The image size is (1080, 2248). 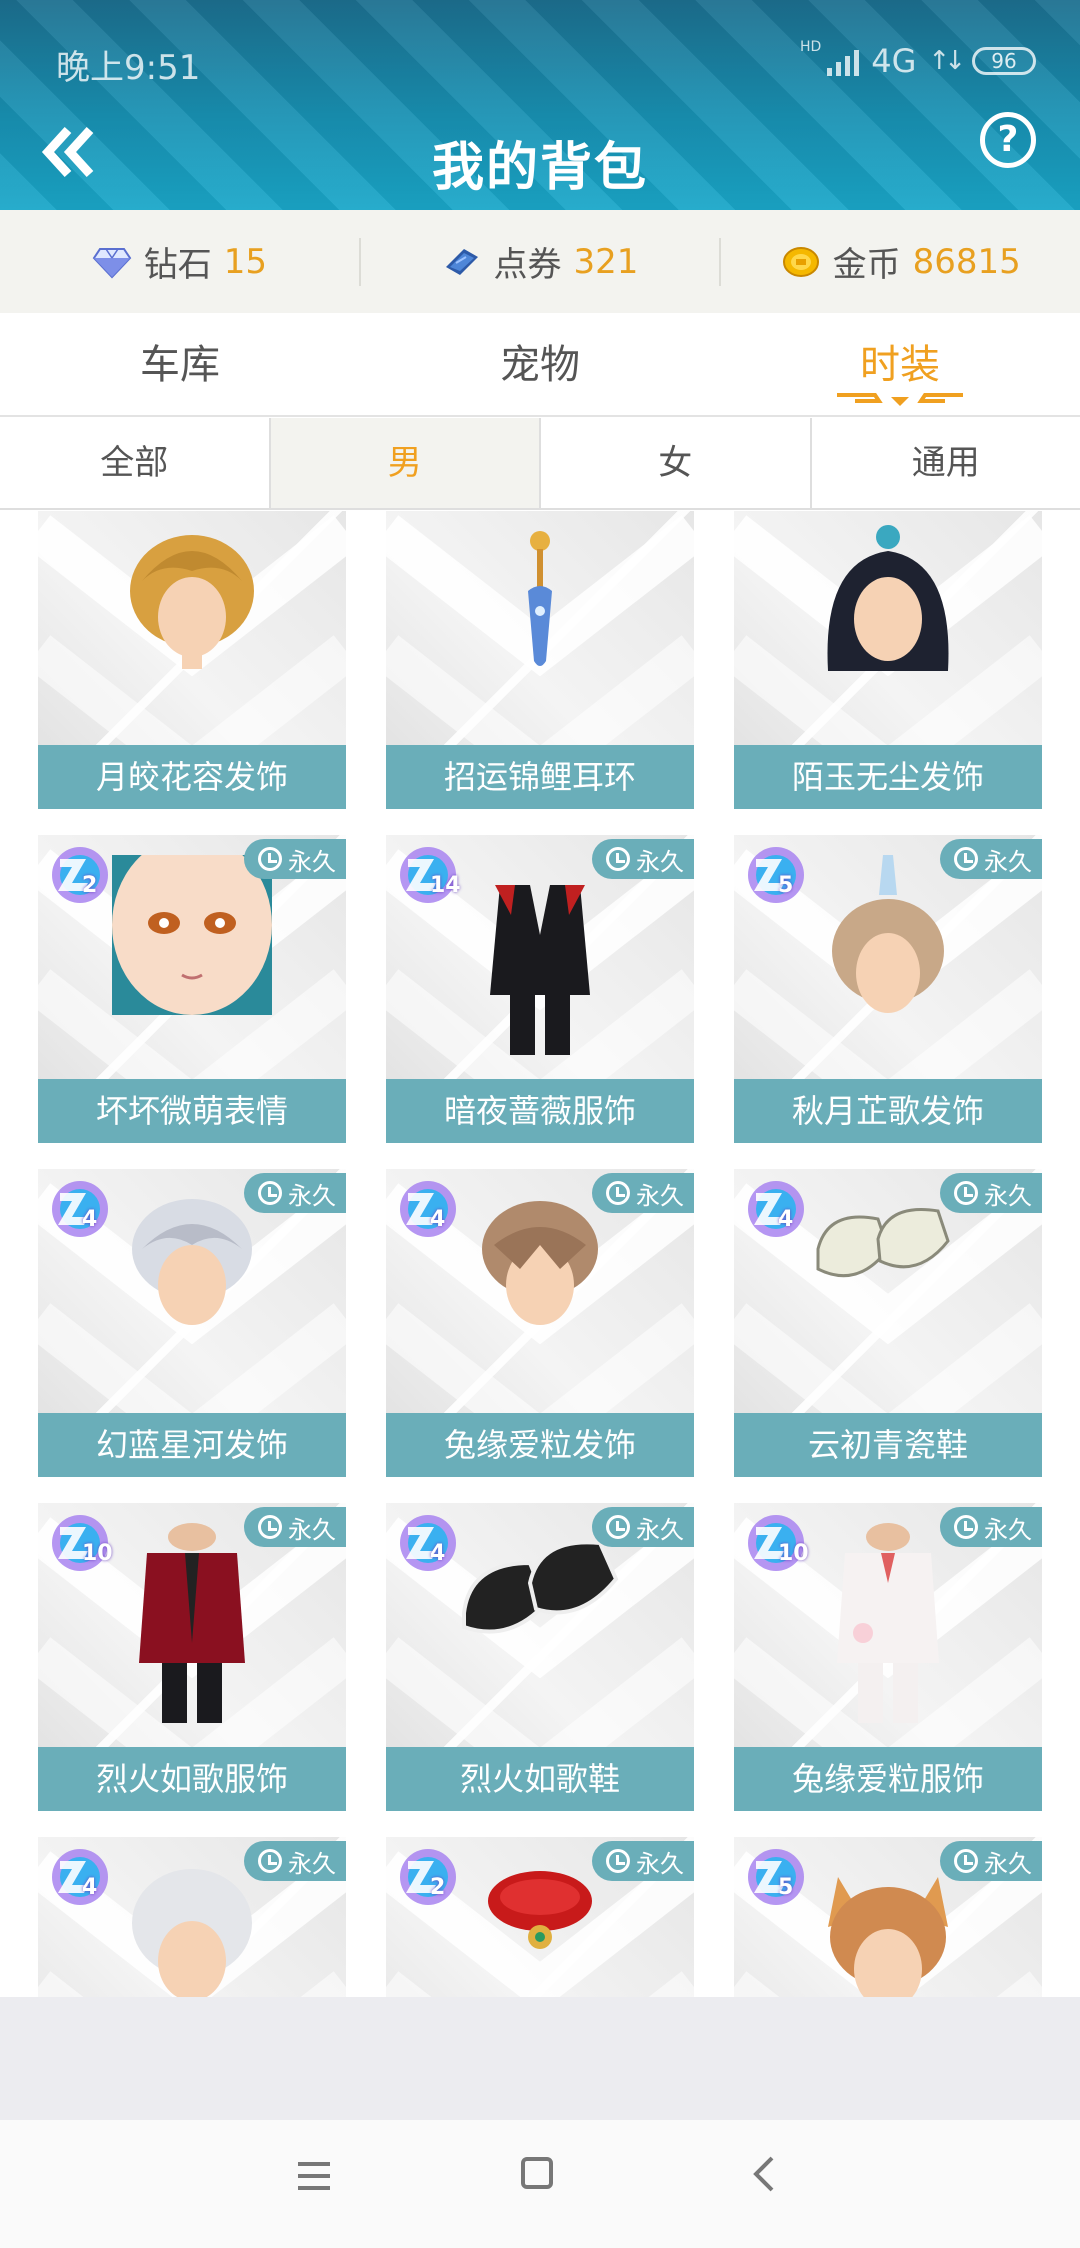 I want to click on back-icon, so click(x=763, y=2174).